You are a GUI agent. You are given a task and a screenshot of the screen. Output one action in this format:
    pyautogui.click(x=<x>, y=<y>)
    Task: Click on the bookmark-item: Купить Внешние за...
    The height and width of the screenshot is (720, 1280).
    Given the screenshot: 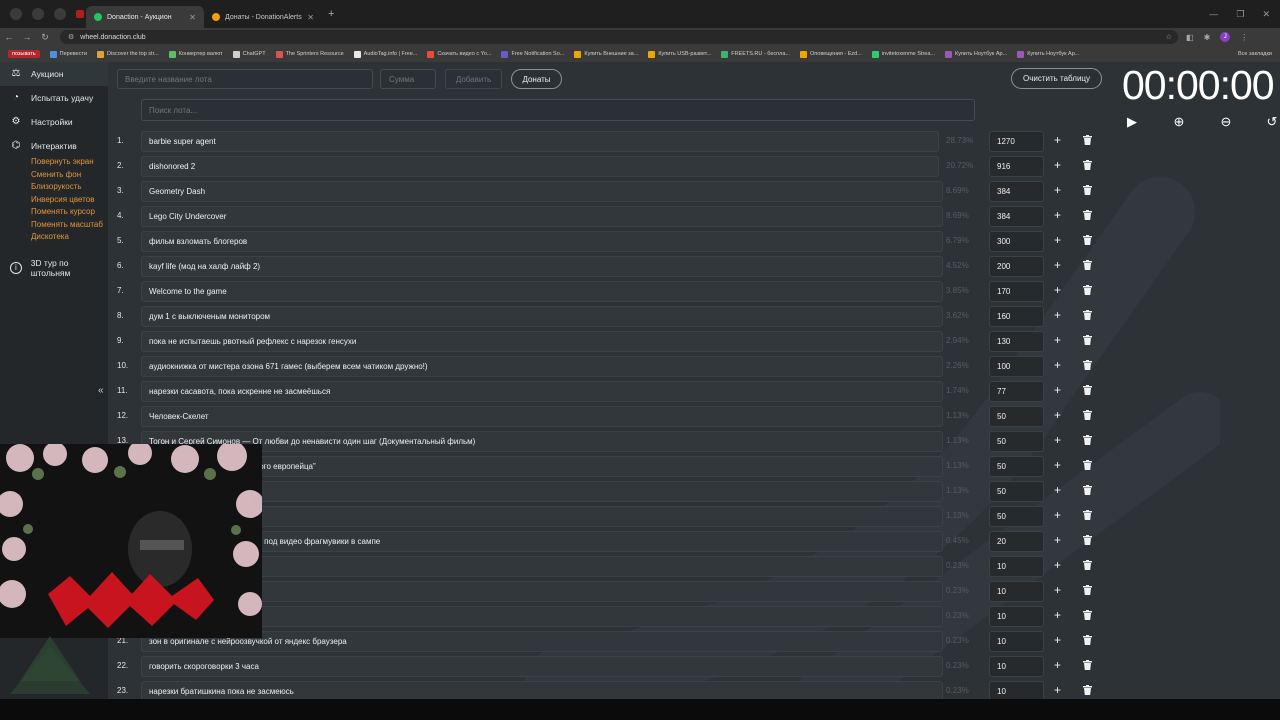 What is the action you would take?
    pyautogui.click(x=606, y=54)
    